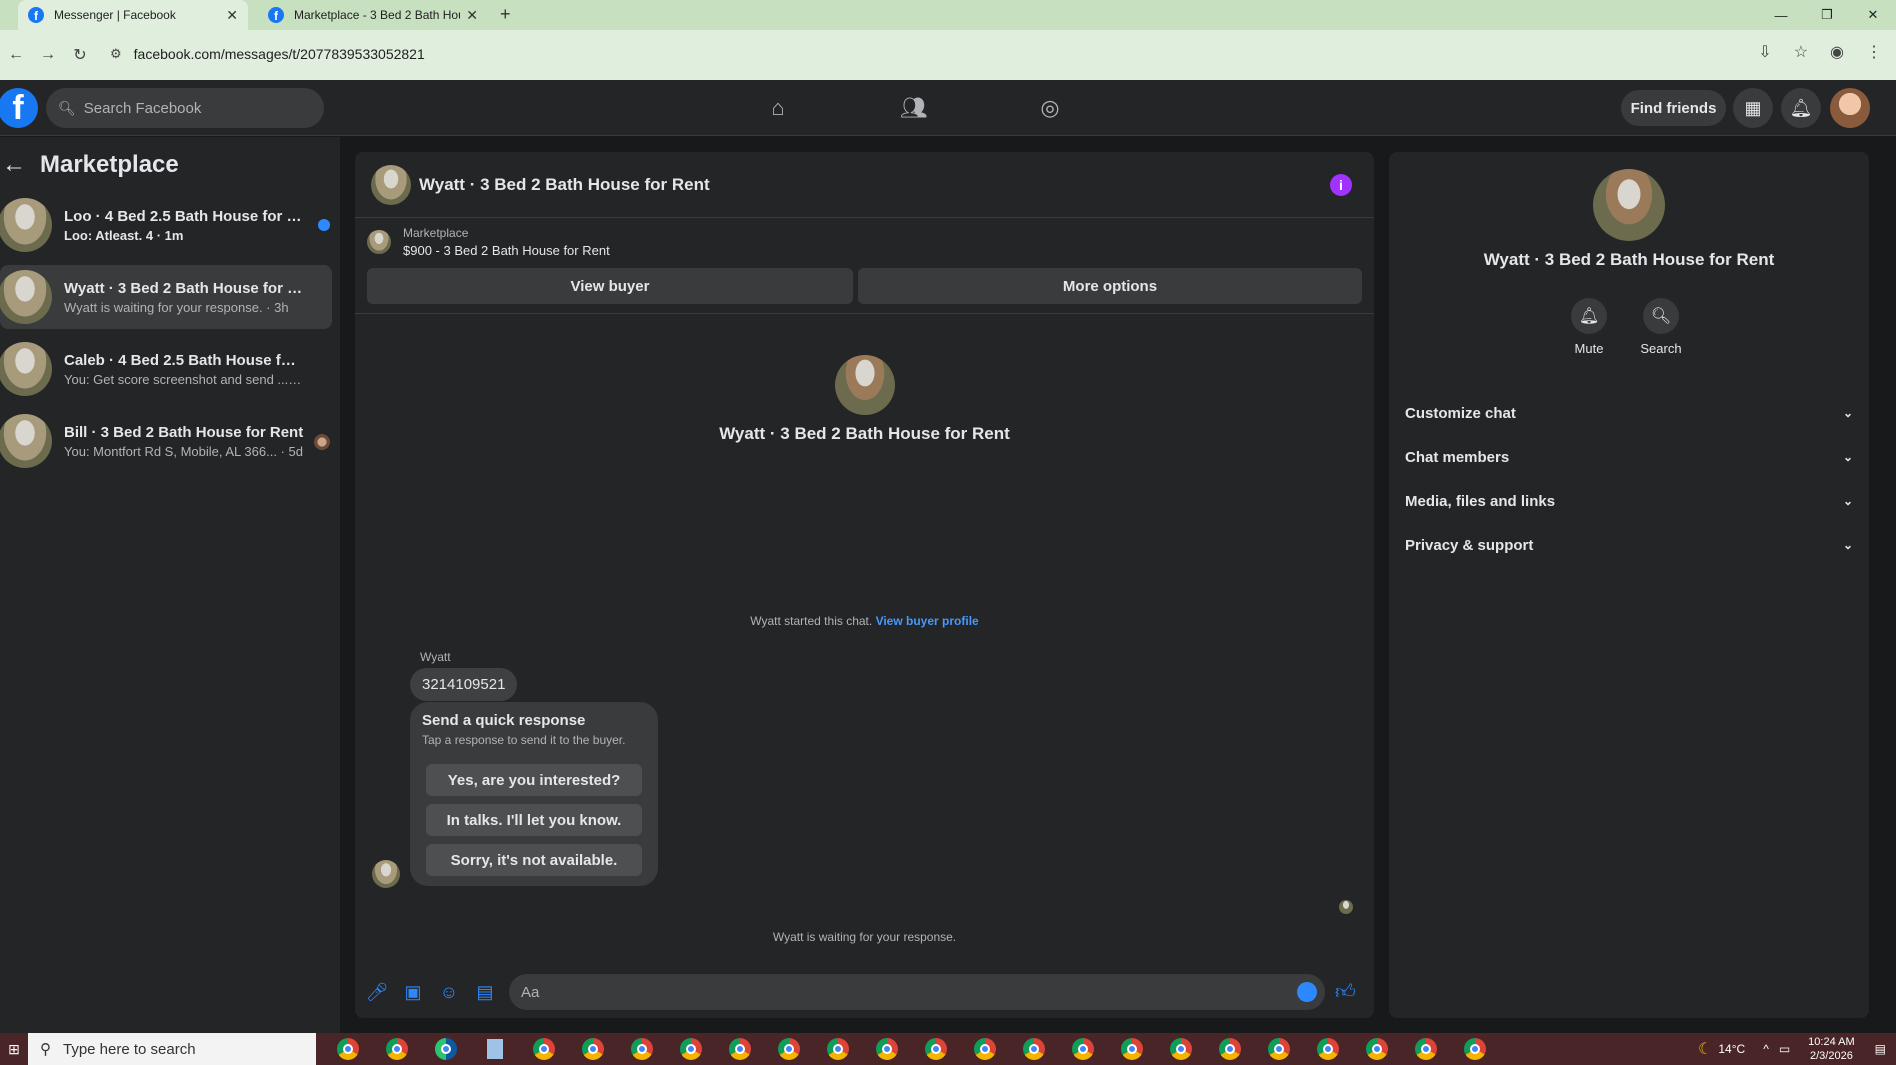  What do you see at coordinates (534, 780) in the screenshot?
I see `quick-response-interested-button: Yes, are you interested?` at bounding box center [534, 780].